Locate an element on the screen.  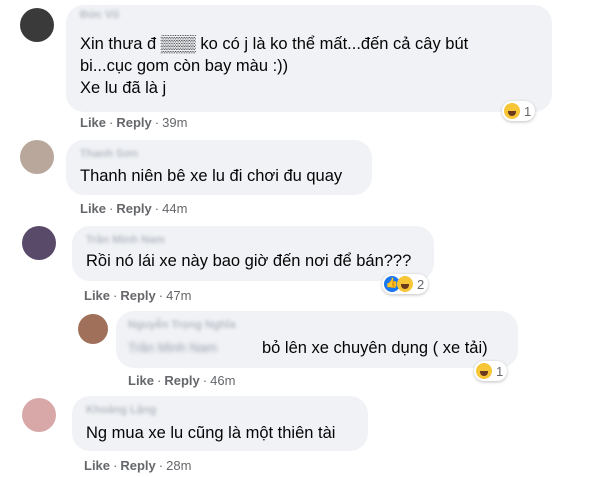
comment-actions: Like · Reply · 28m is located at coordinates (138, 465).